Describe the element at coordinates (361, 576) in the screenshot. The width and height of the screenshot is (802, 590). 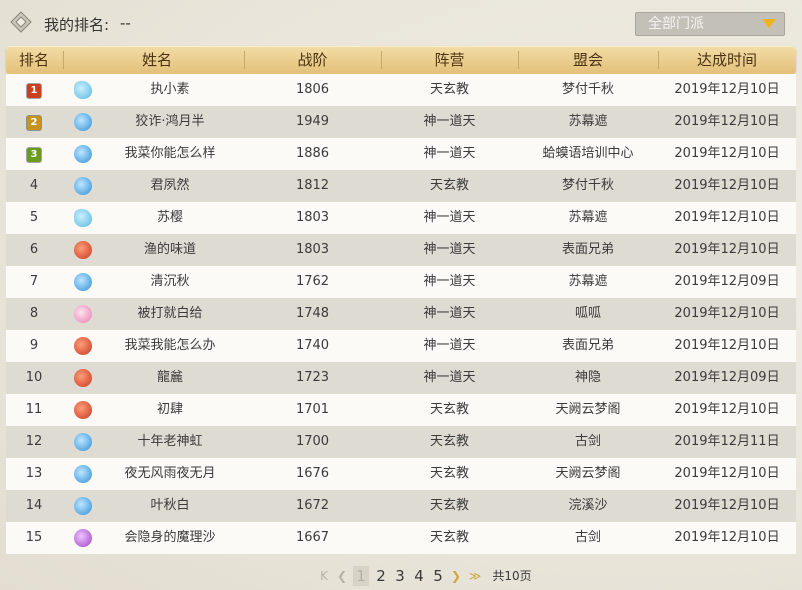
I see `page-1-button: 1` at that location.